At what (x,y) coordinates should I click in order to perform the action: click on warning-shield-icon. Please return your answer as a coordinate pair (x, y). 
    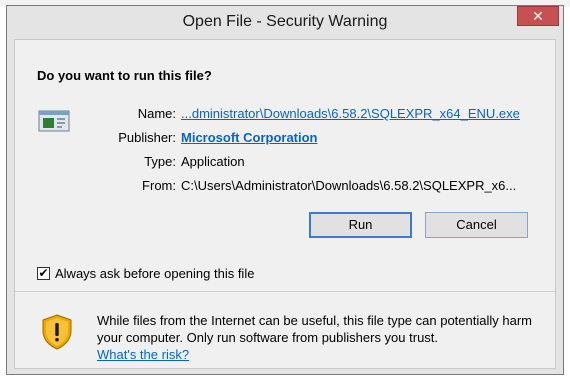
    Looking at the image, I should click on (57, 332).